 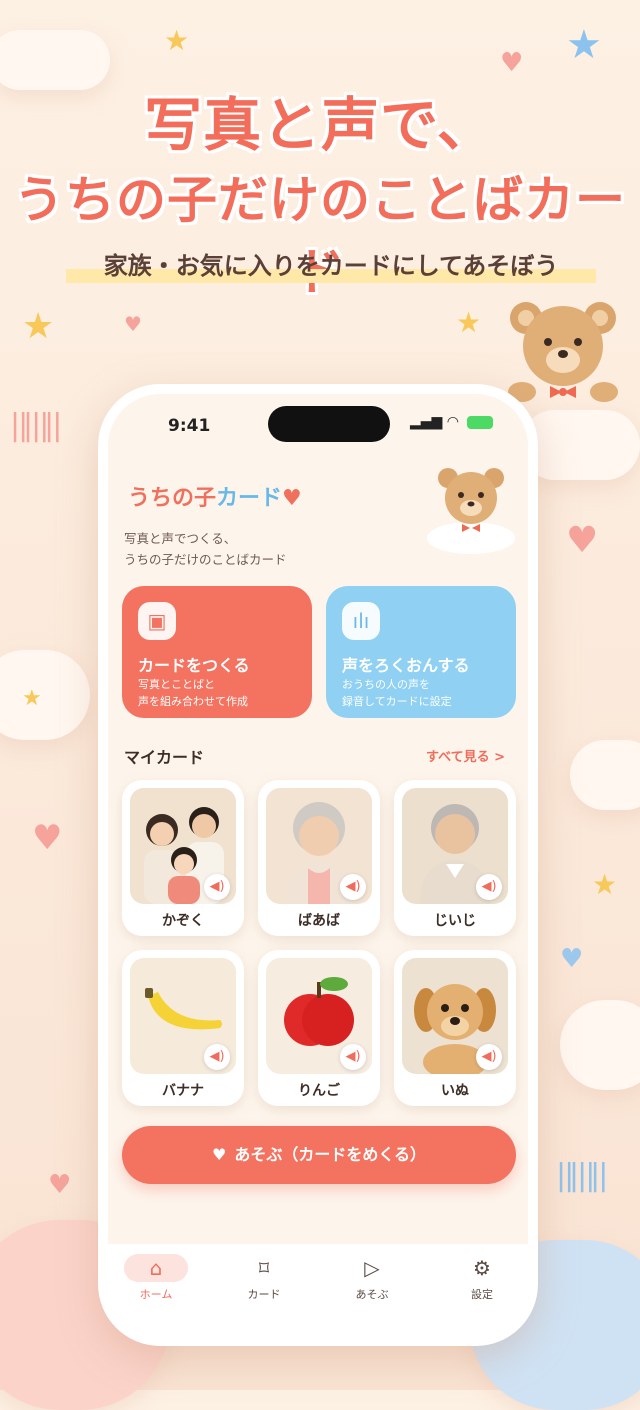 What do you see at coordinates (223, 693) in the screenshot?
I see `create-card-desc: 写真とことばと 声を組み合わせて作成` at bounding box center [223, 693].